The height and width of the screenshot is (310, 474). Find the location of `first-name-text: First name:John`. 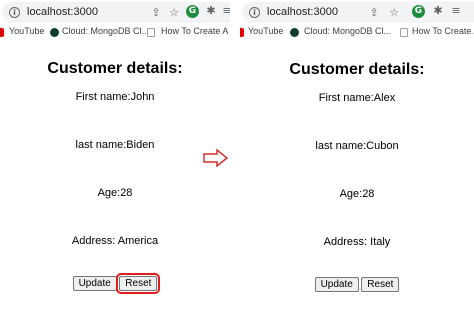

first-name-text: First name:John is located at coordinates (115, 97).